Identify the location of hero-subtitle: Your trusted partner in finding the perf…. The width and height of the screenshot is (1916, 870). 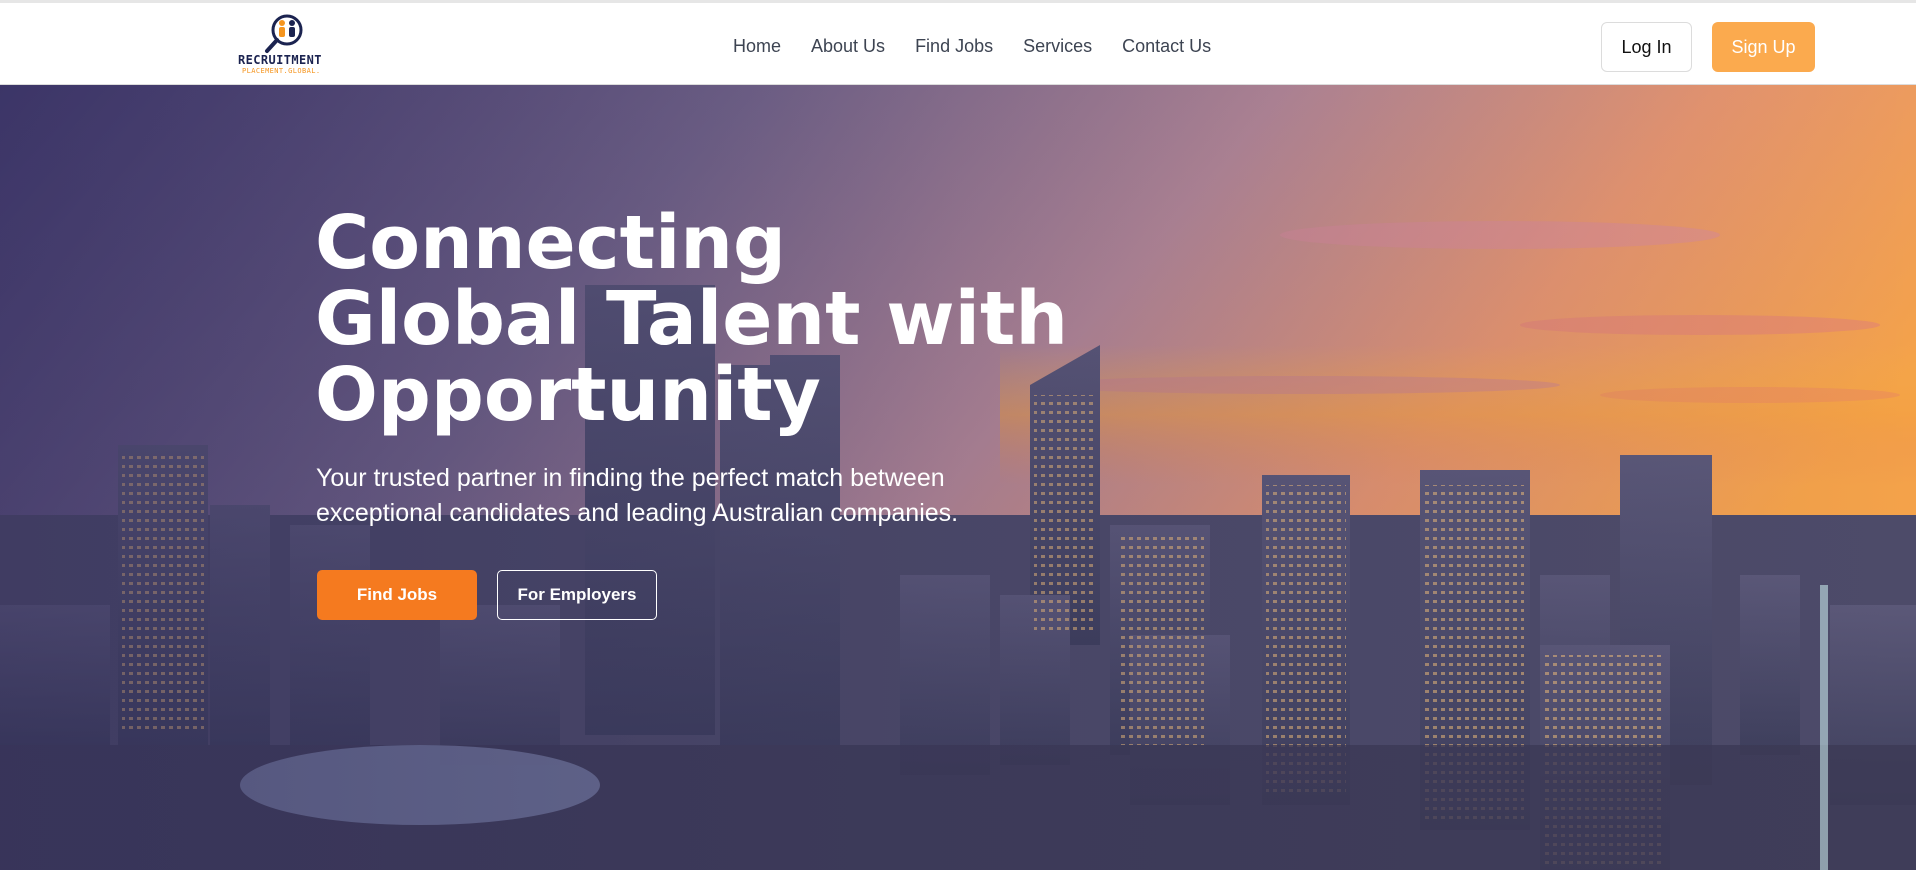
(666, 496).